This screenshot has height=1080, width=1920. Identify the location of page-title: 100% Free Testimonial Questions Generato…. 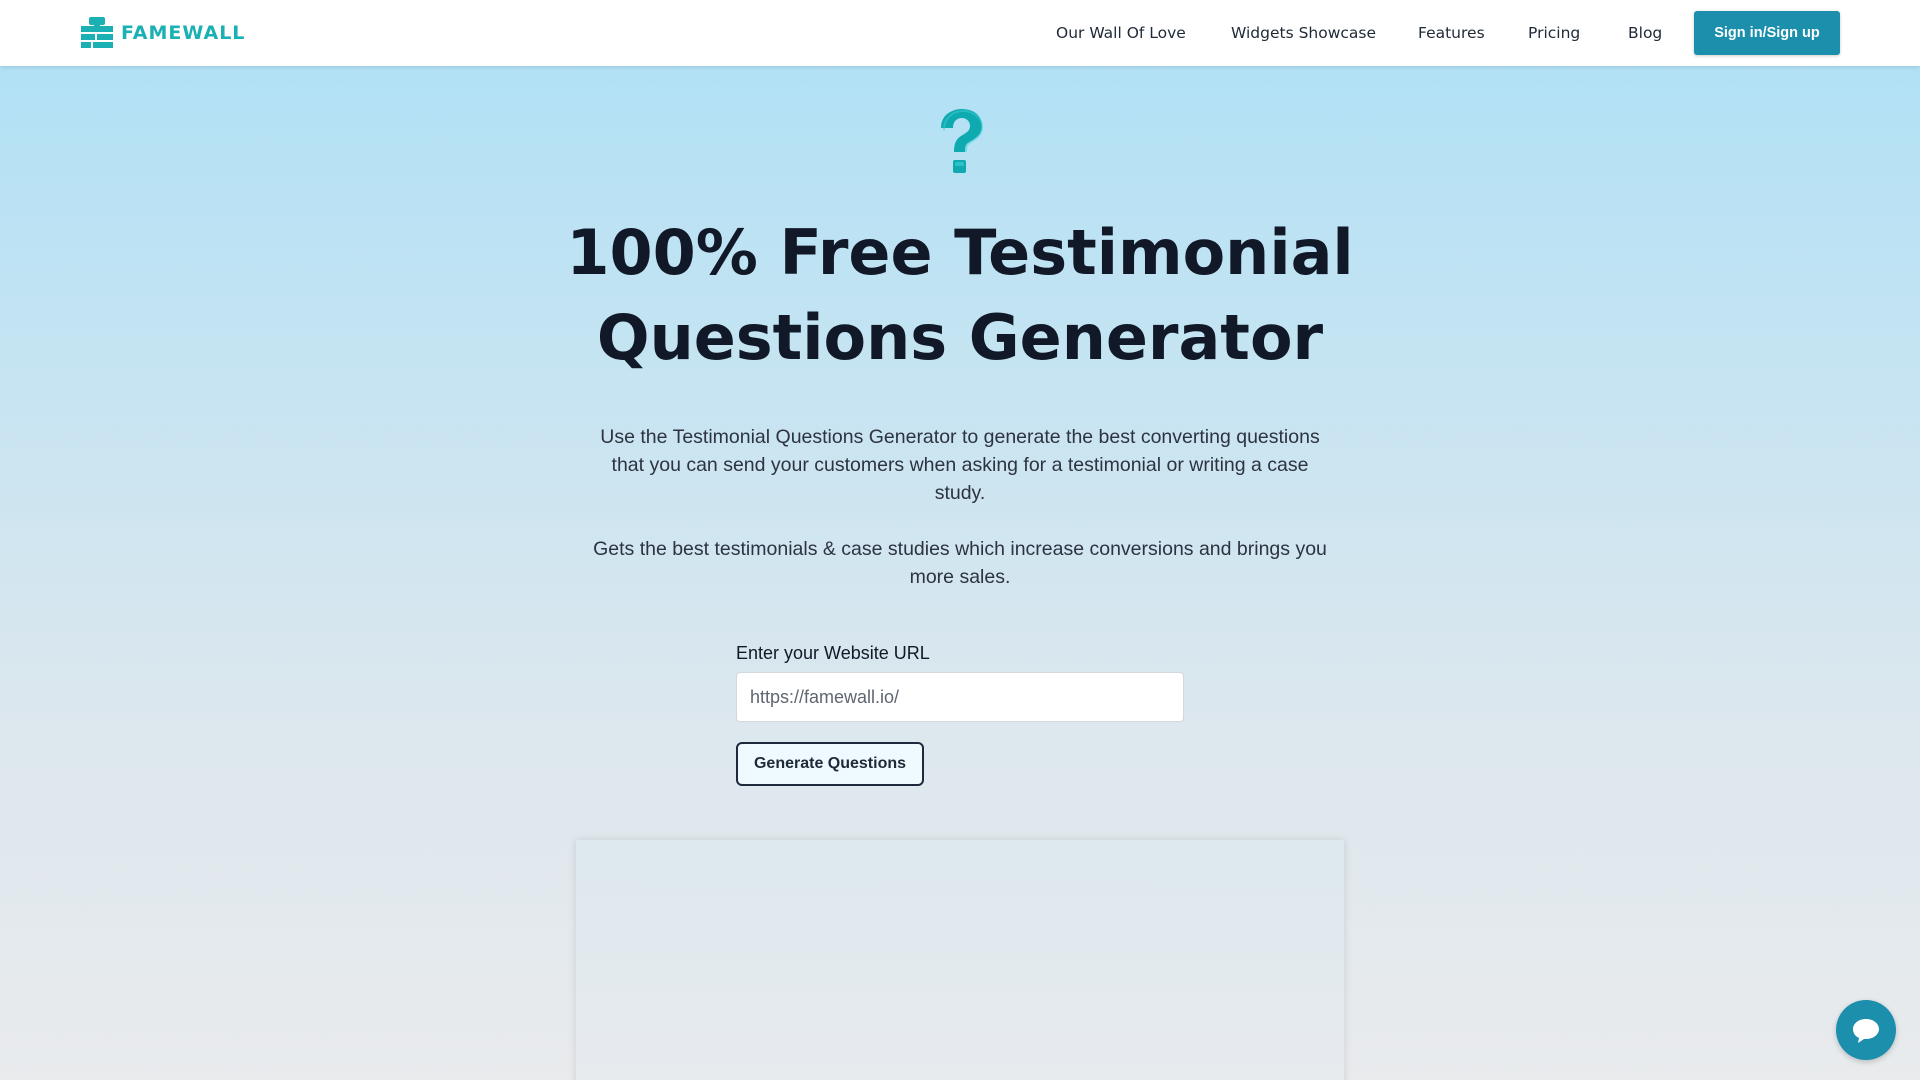
(960, 295).